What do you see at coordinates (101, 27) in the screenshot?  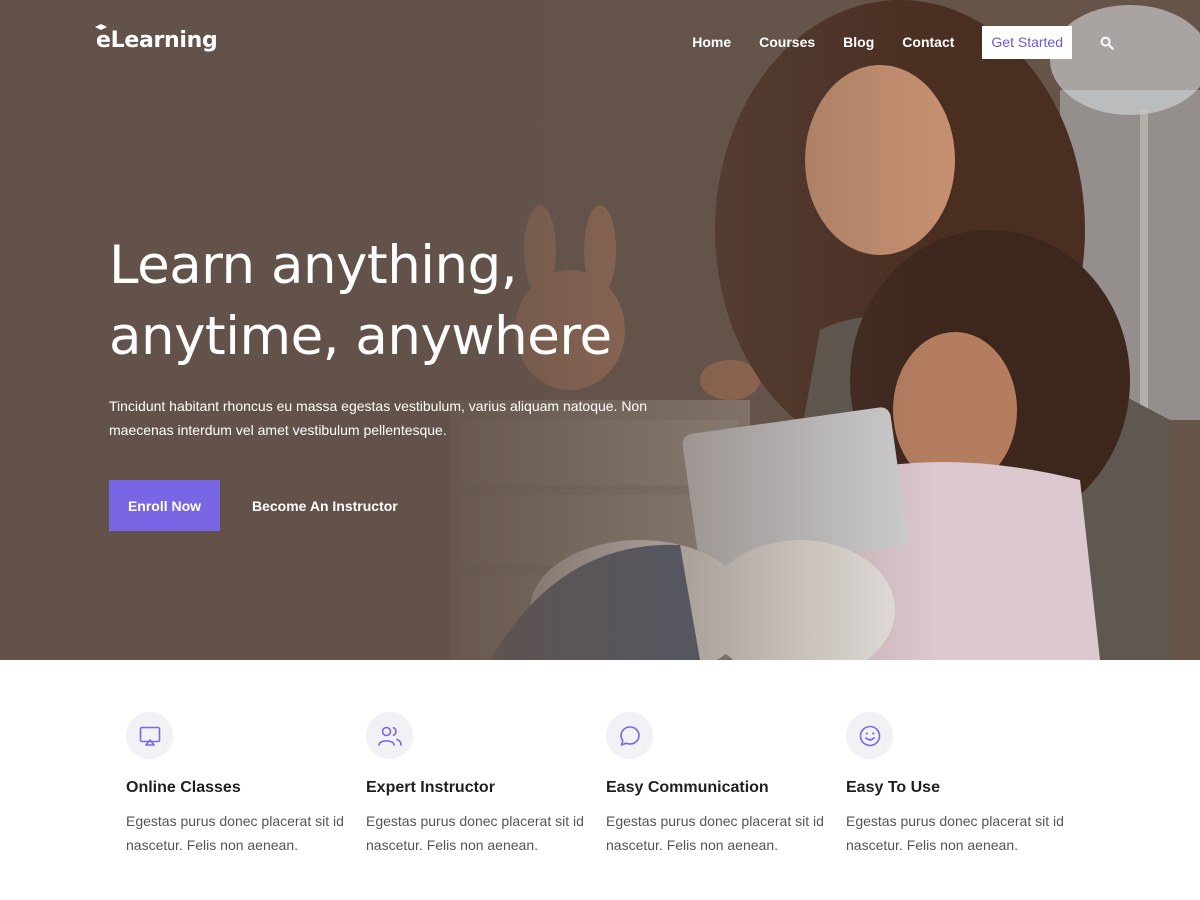 I see `graduation-cap-icon` at bounding box center [101, 27].